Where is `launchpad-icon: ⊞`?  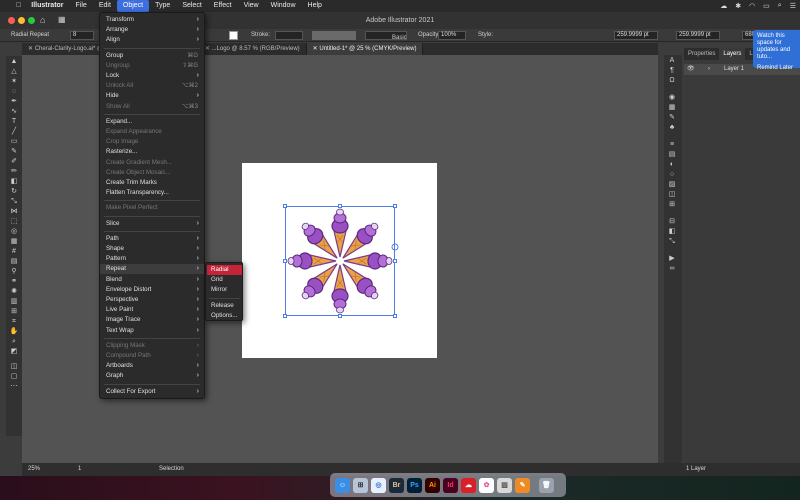
launchpad-icon: ⊞ is located at coordinates (360, 485).